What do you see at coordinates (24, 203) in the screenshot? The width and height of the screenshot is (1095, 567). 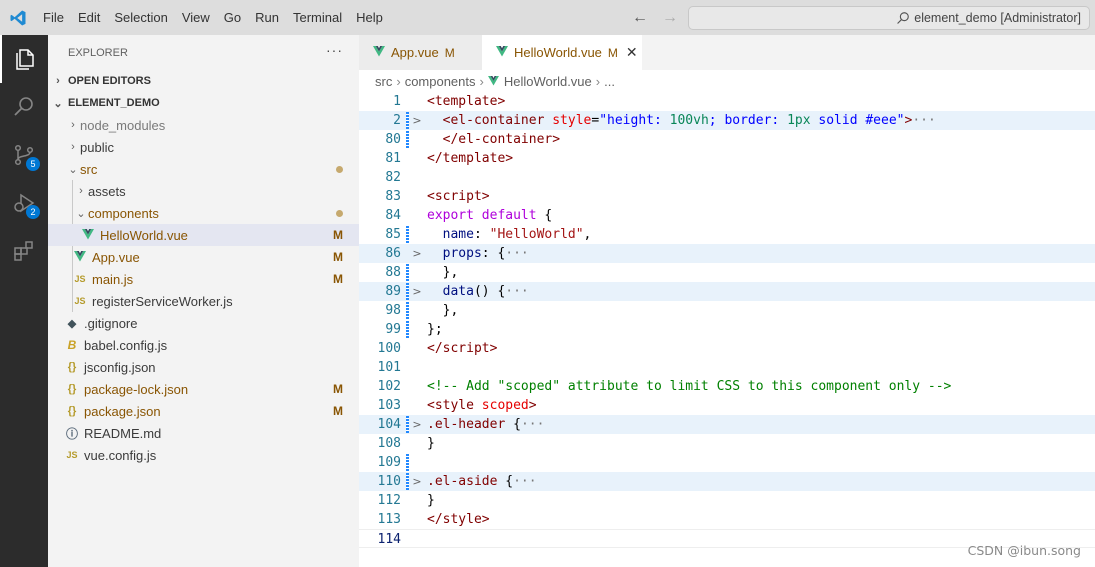 I see `run-debug-activity: 2` at bounding box center [24, 203].